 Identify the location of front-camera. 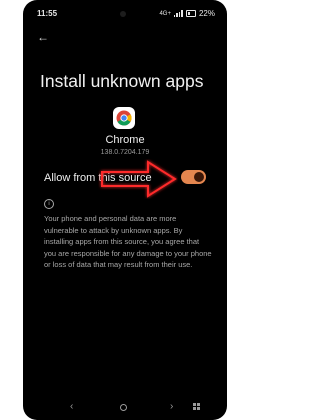
(123, 14).